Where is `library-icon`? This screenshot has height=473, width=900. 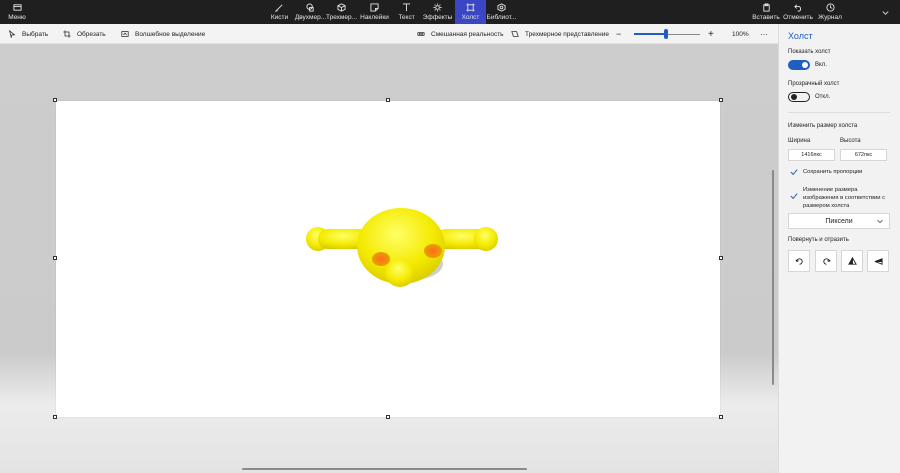
library-icon is located at coordinates (501, 7).